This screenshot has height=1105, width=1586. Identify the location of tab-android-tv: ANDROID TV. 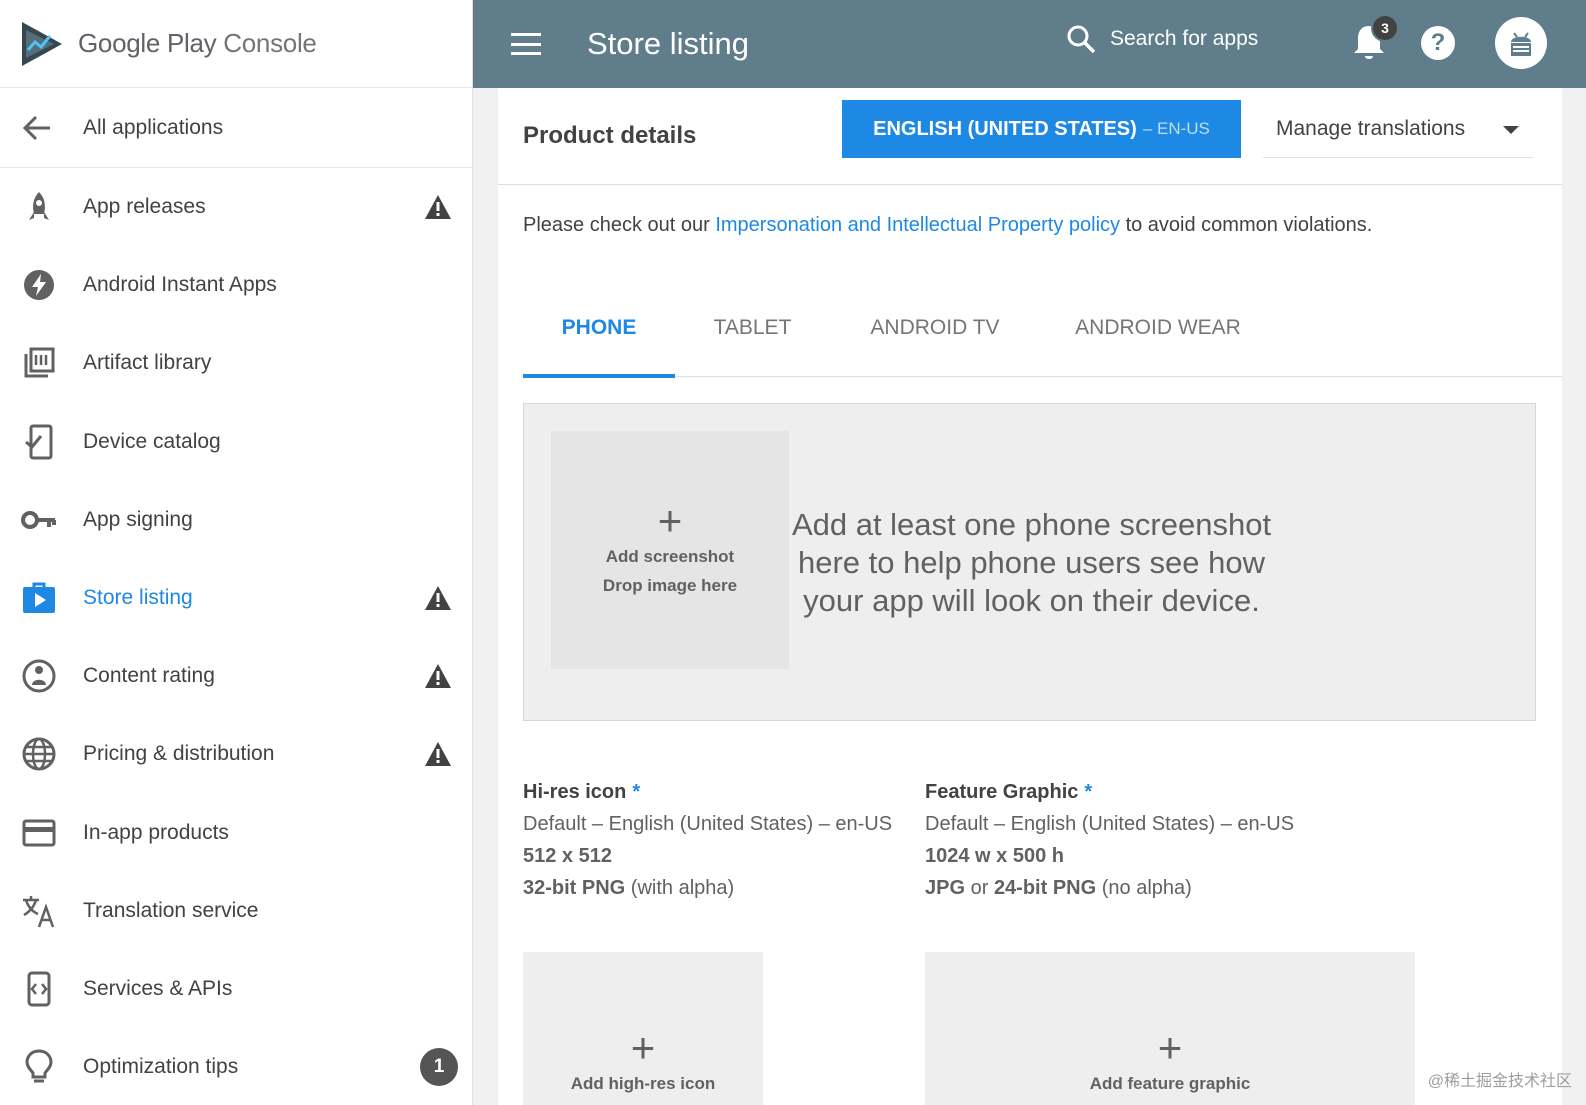
(935, 327).